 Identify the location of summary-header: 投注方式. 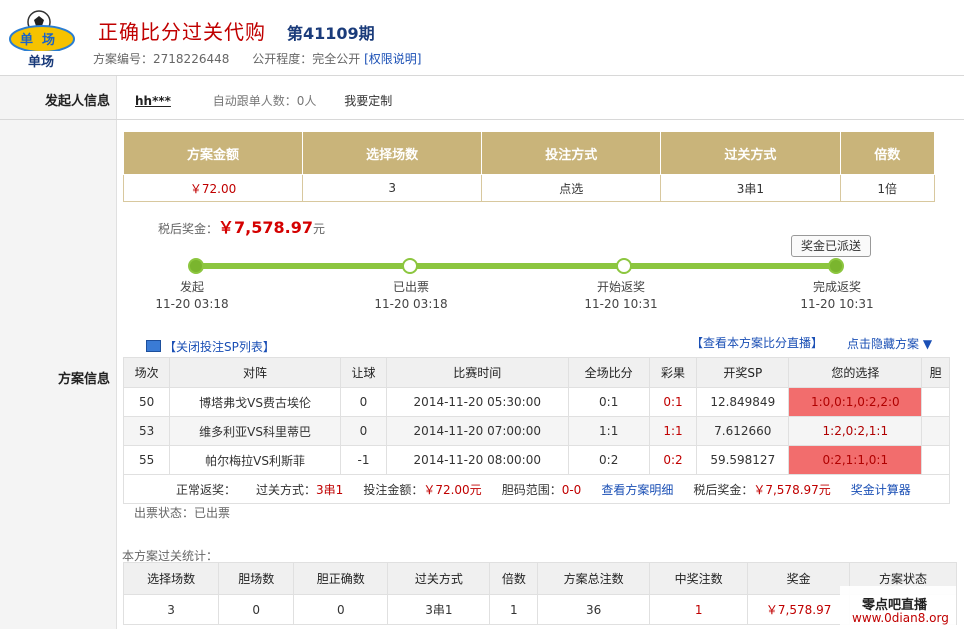
(571, 153).